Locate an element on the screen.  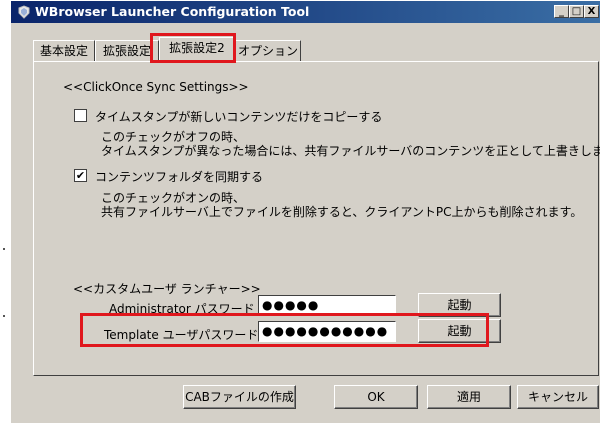
template-password-label: Template ユーザパスワード is located at coordinates (181, 335).